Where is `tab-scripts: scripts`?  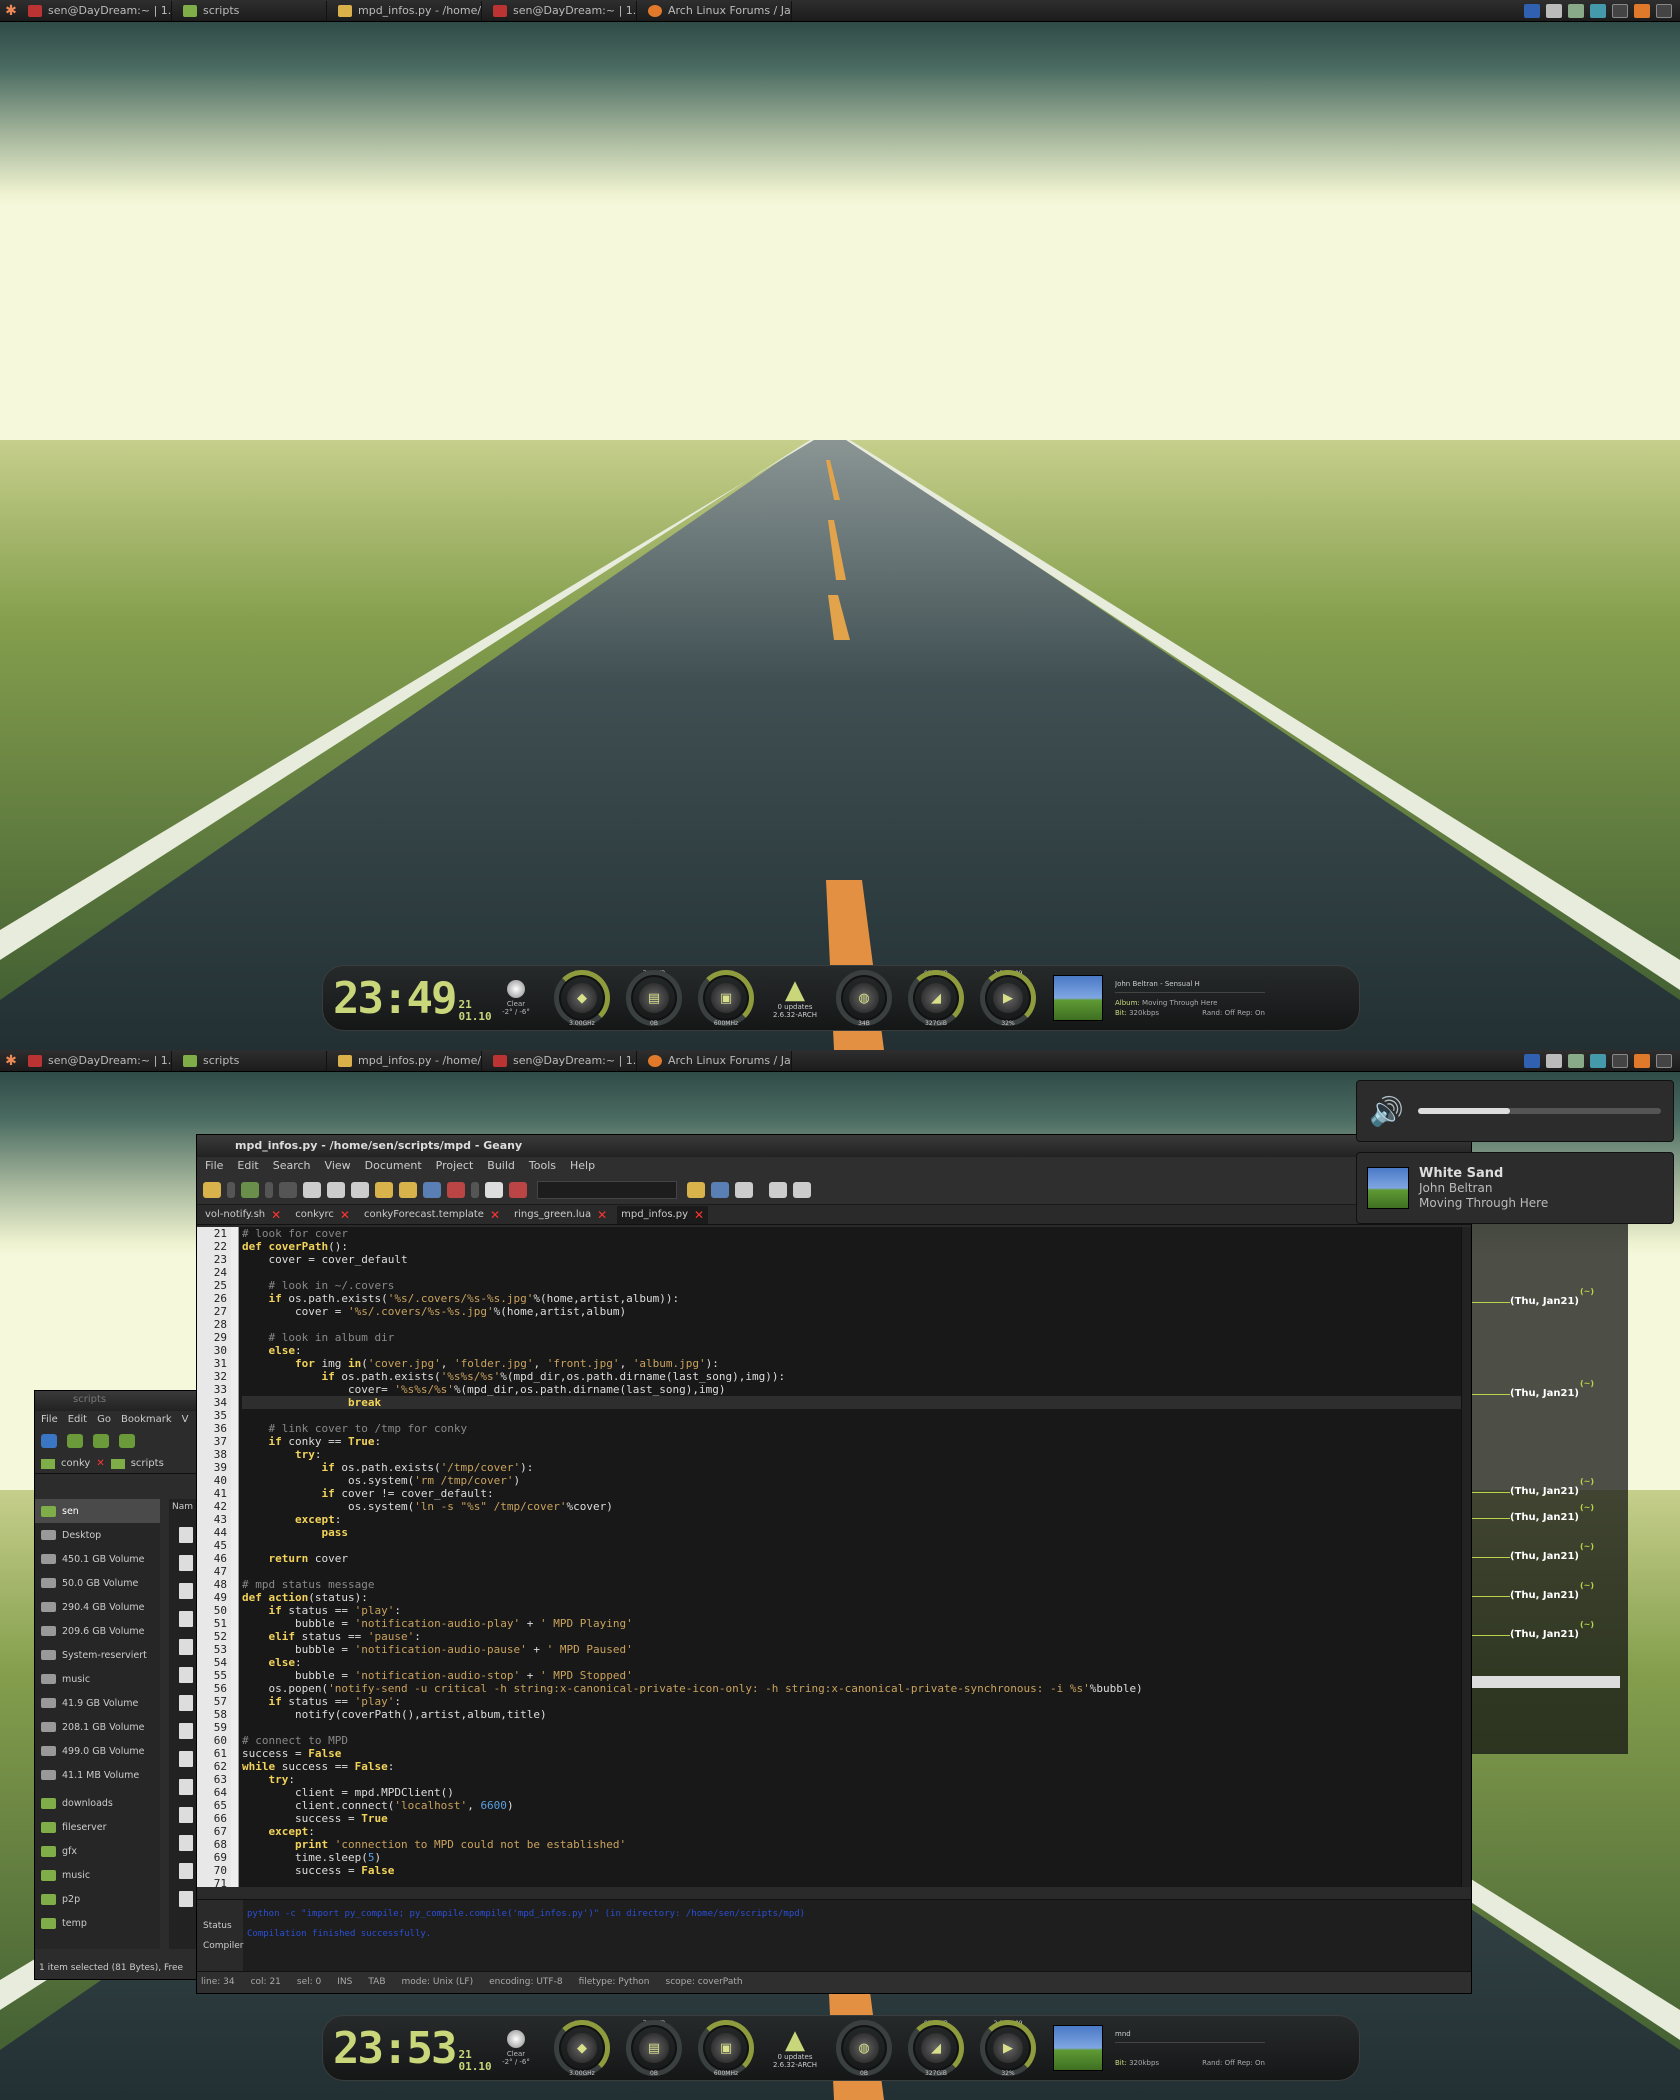
tab-scripts: scripts is located at coordinates (147, 1463).